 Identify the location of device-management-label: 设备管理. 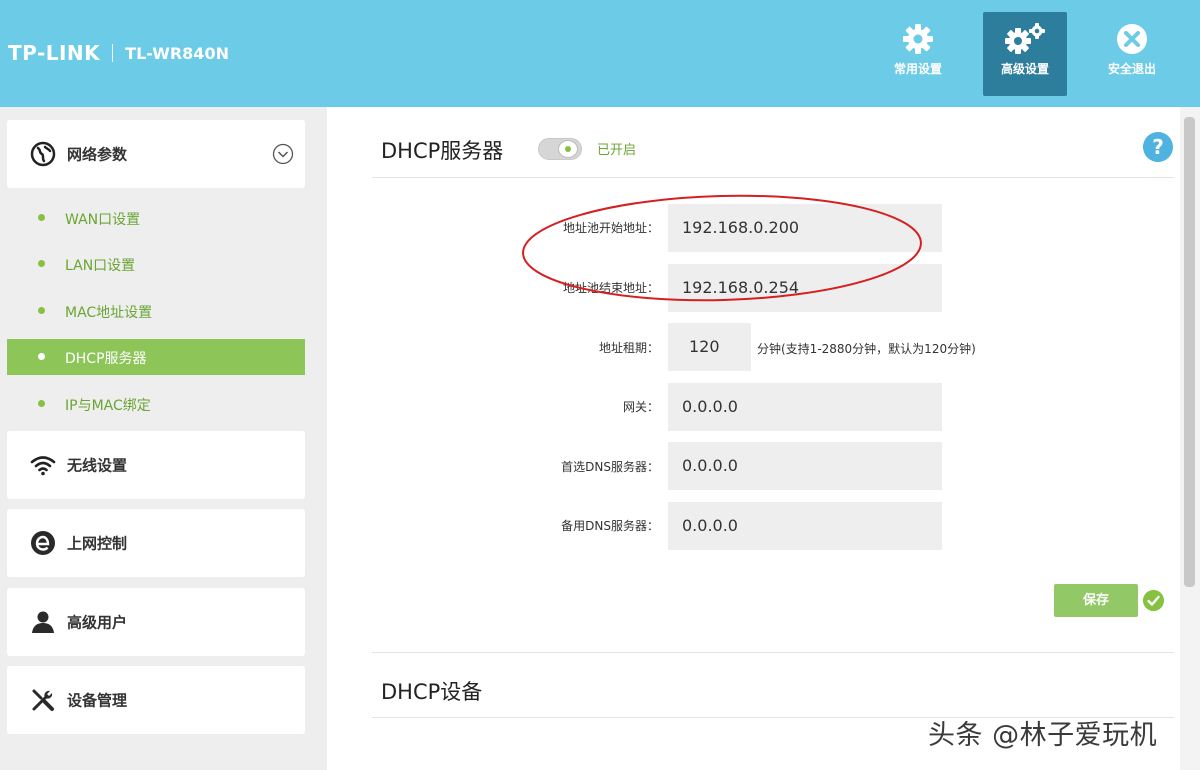
(97, 700).